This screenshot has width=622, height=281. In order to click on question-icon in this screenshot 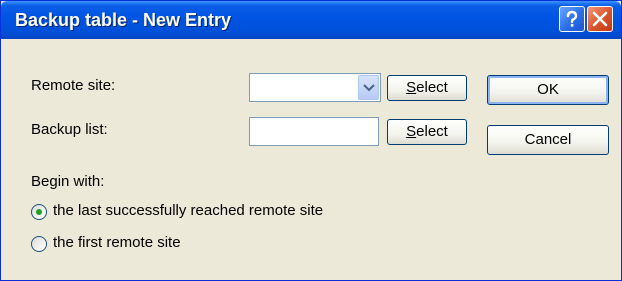, I will do `click(572, 18)`.